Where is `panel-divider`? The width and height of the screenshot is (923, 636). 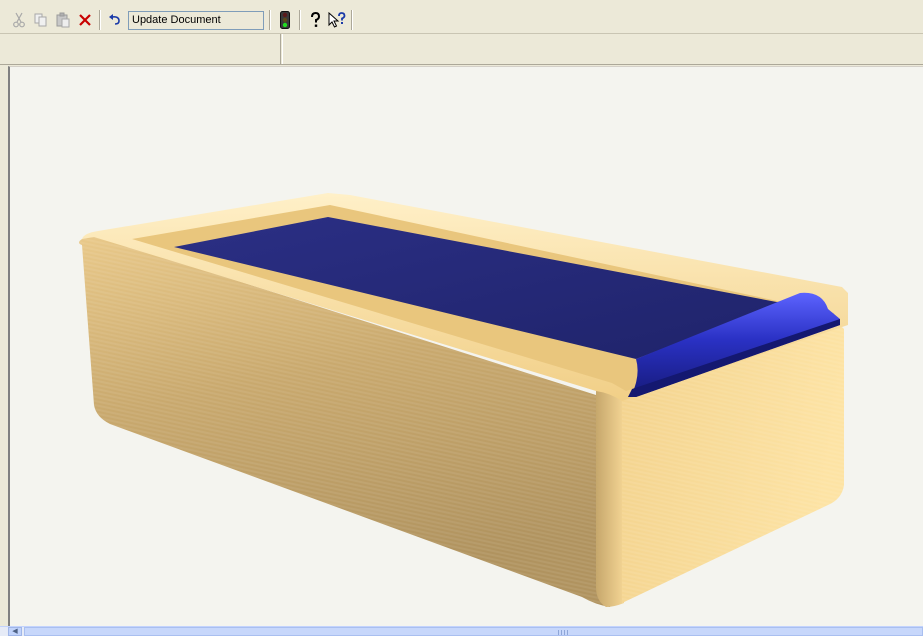 panel-divider is located at coordinates (282, 49).